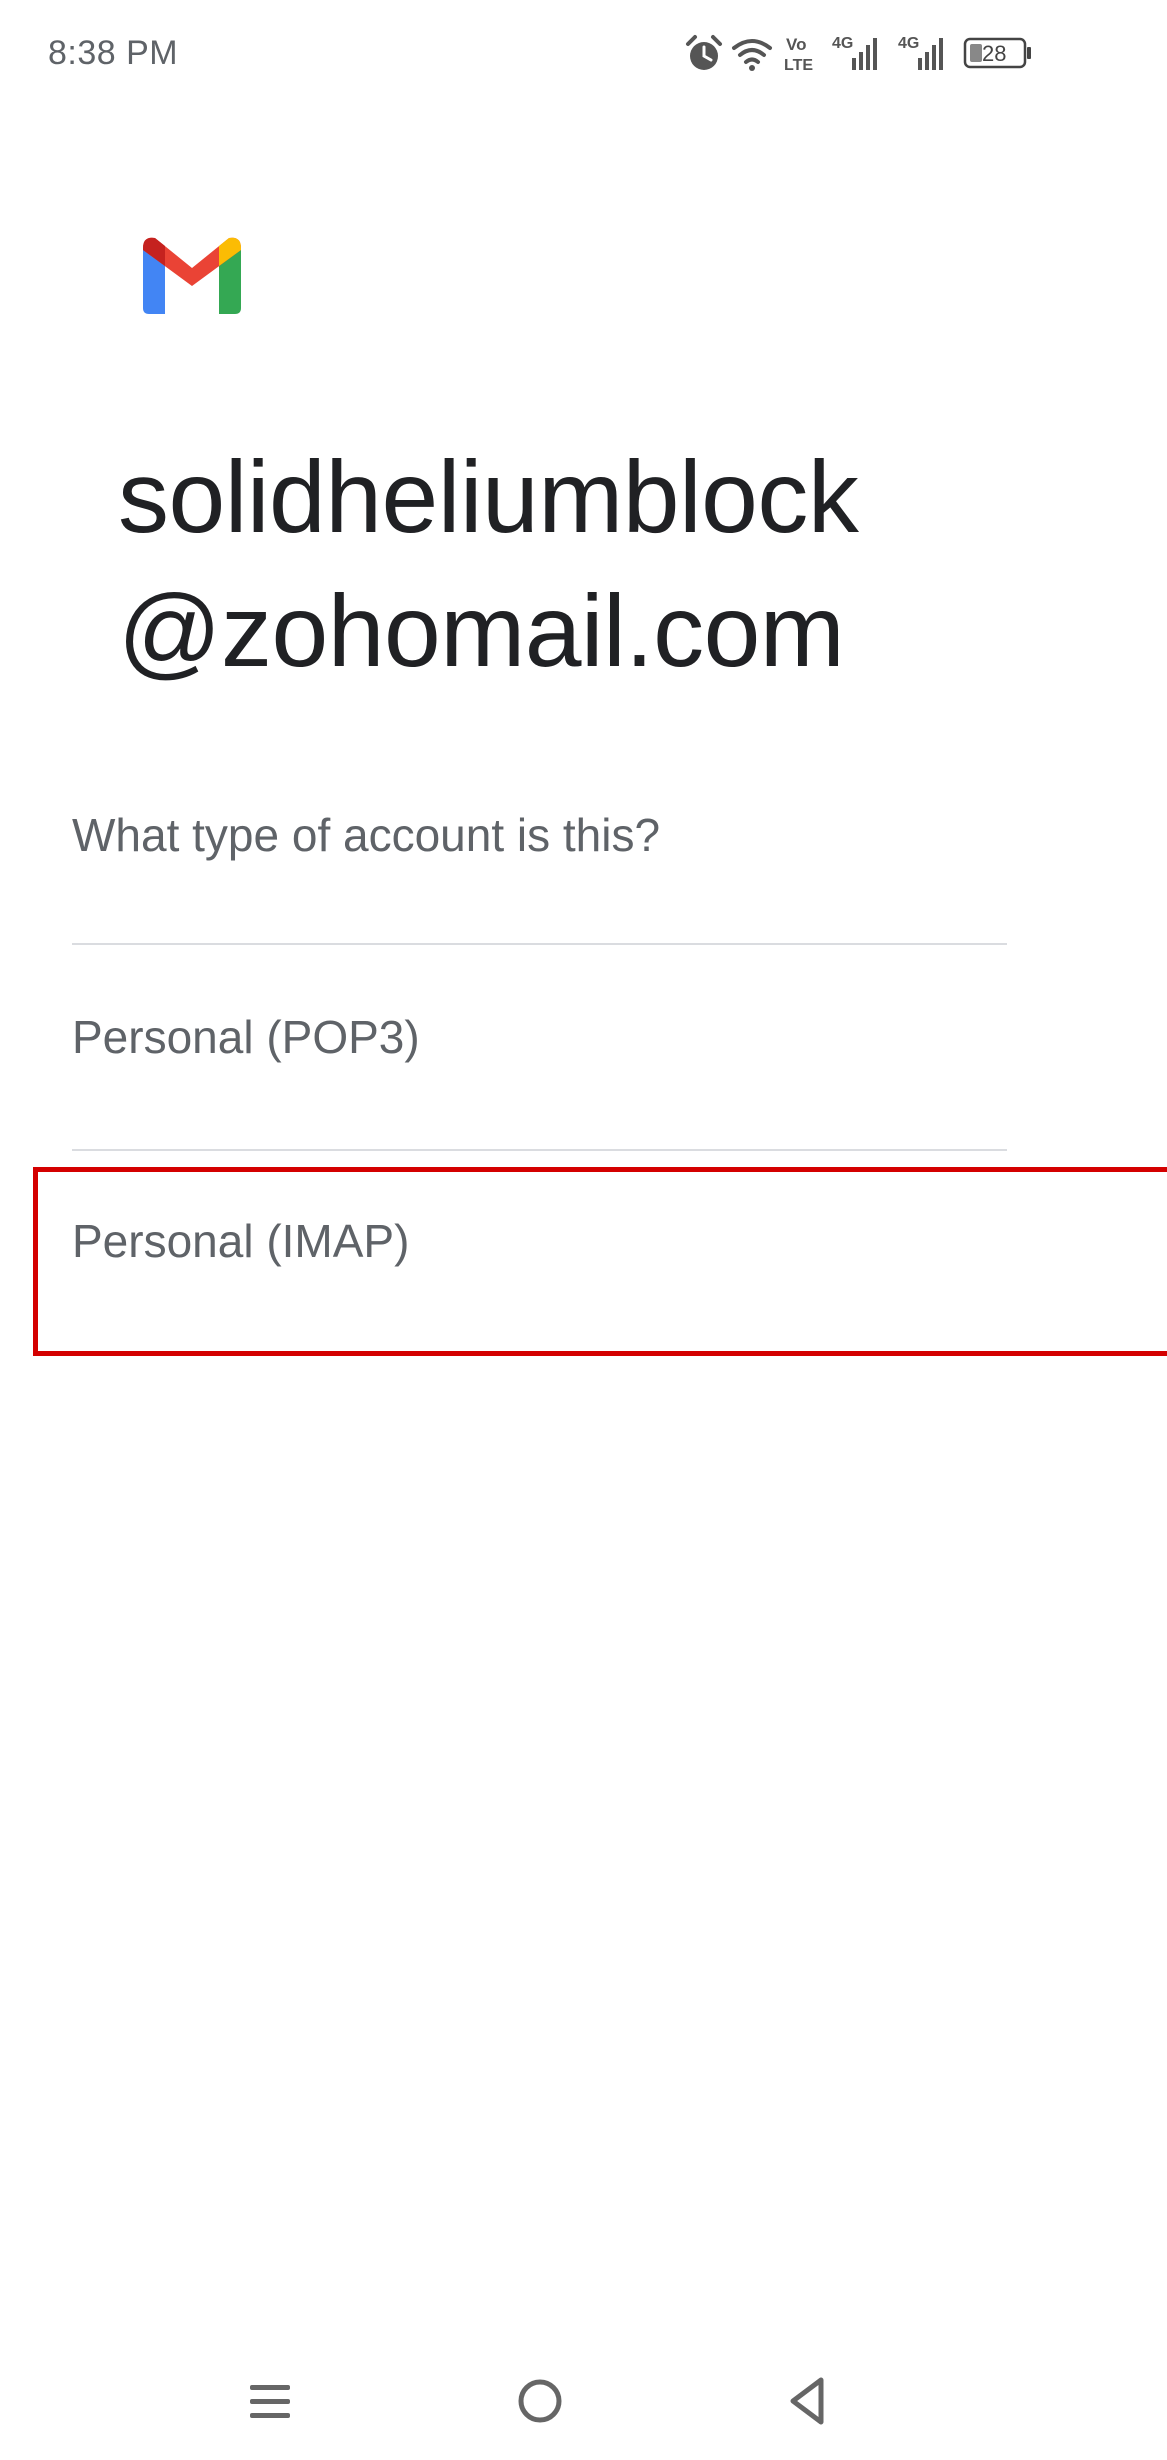 Image resolution: width=1167 pixels, height=2460 pixels. What do you see at coordinates (908, 43) in the screenshot?
I see `network-label-2: 4G` at bounding box center [908, 43].